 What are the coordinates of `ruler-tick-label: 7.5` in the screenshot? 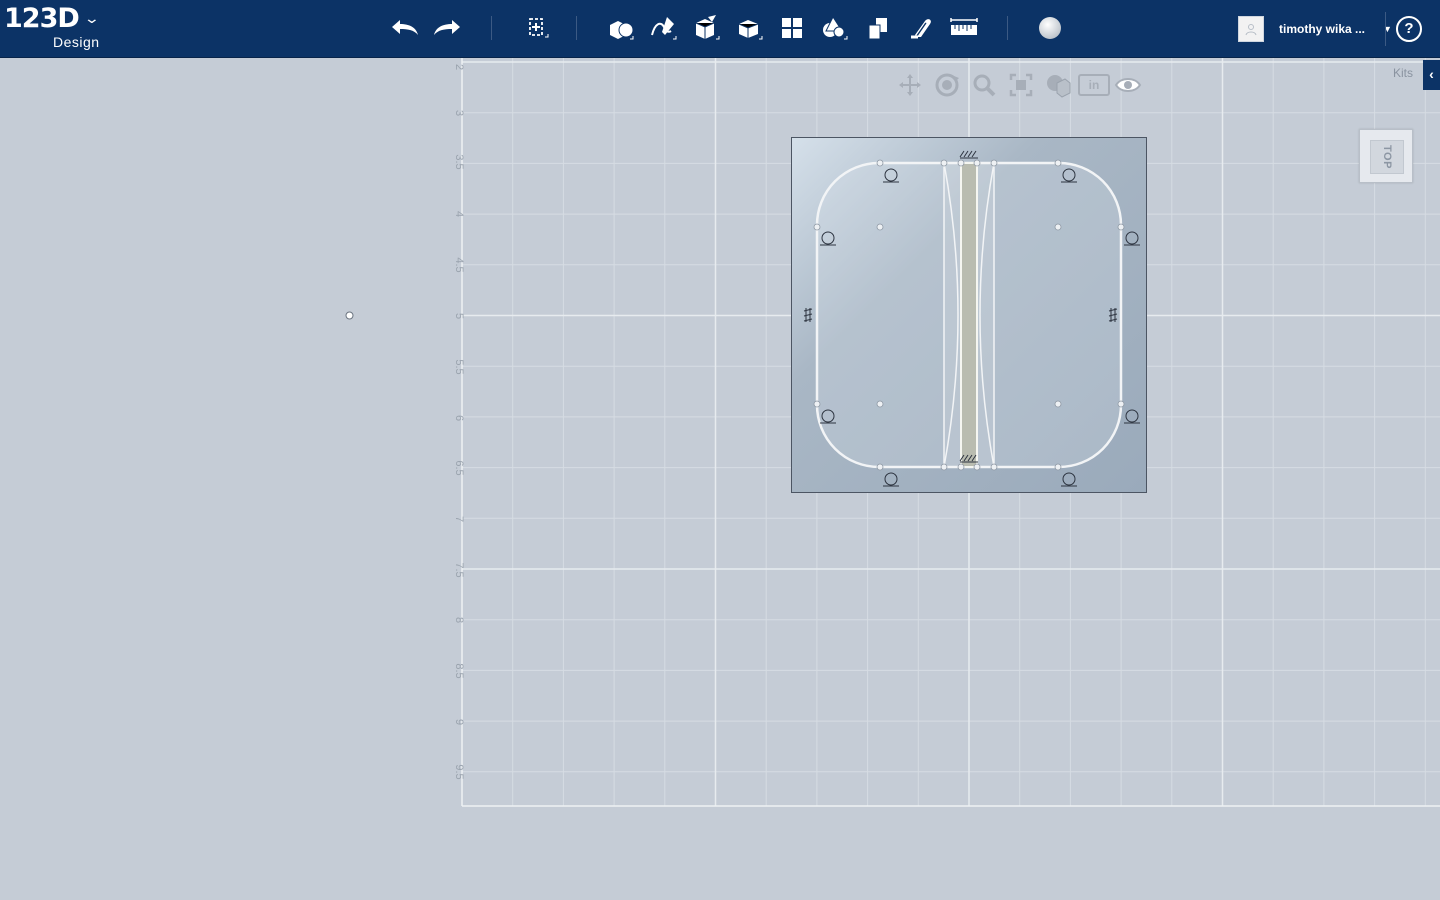 It's located at (459, 569).